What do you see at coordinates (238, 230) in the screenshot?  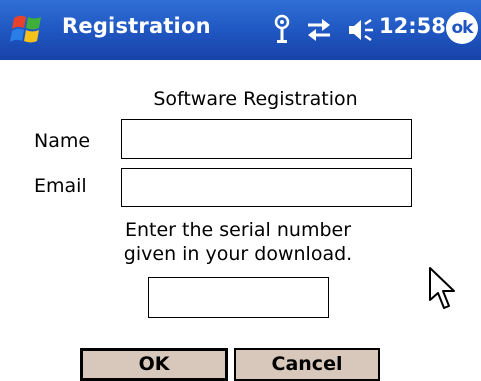 I see `instructions-line-1: Enter the serial number` at bounding box center [238, 230].